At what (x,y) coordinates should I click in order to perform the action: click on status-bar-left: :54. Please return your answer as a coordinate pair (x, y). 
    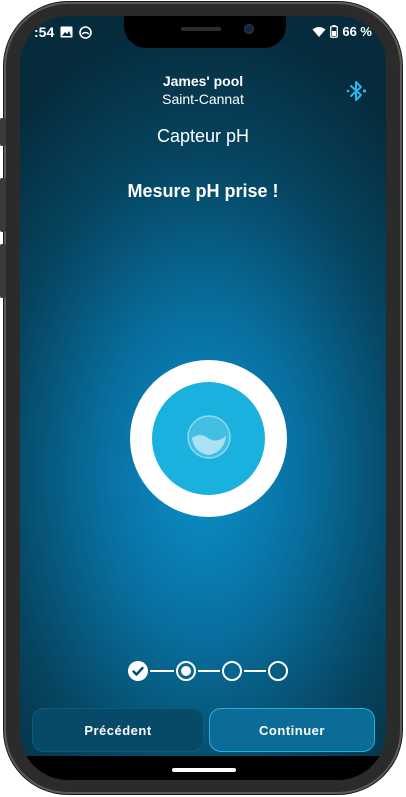
    Looking at the image, I should click on (63, 32).